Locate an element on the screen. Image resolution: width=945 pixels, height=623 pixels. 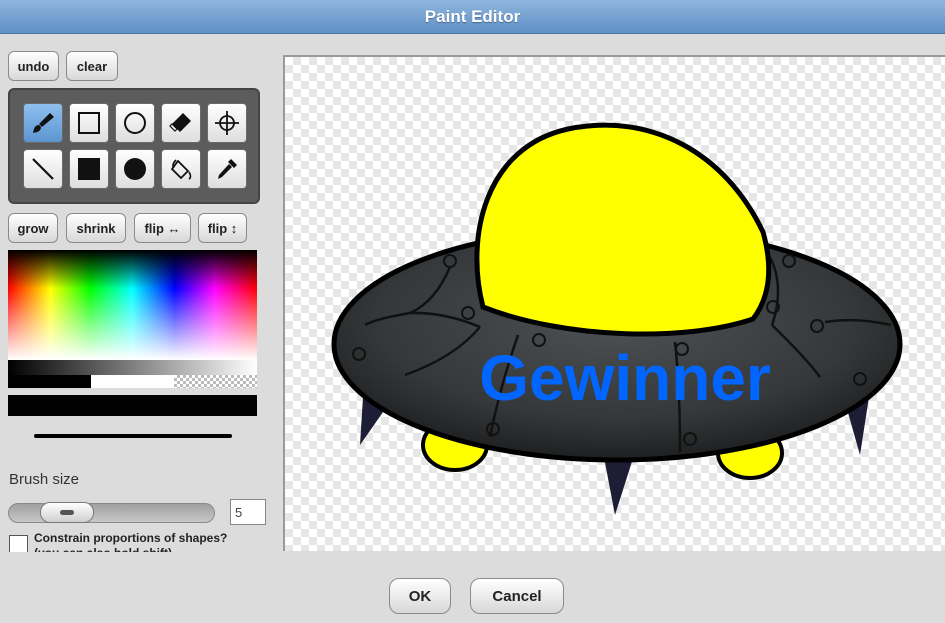
crosshair-icon is located at coordinates (227, 123).